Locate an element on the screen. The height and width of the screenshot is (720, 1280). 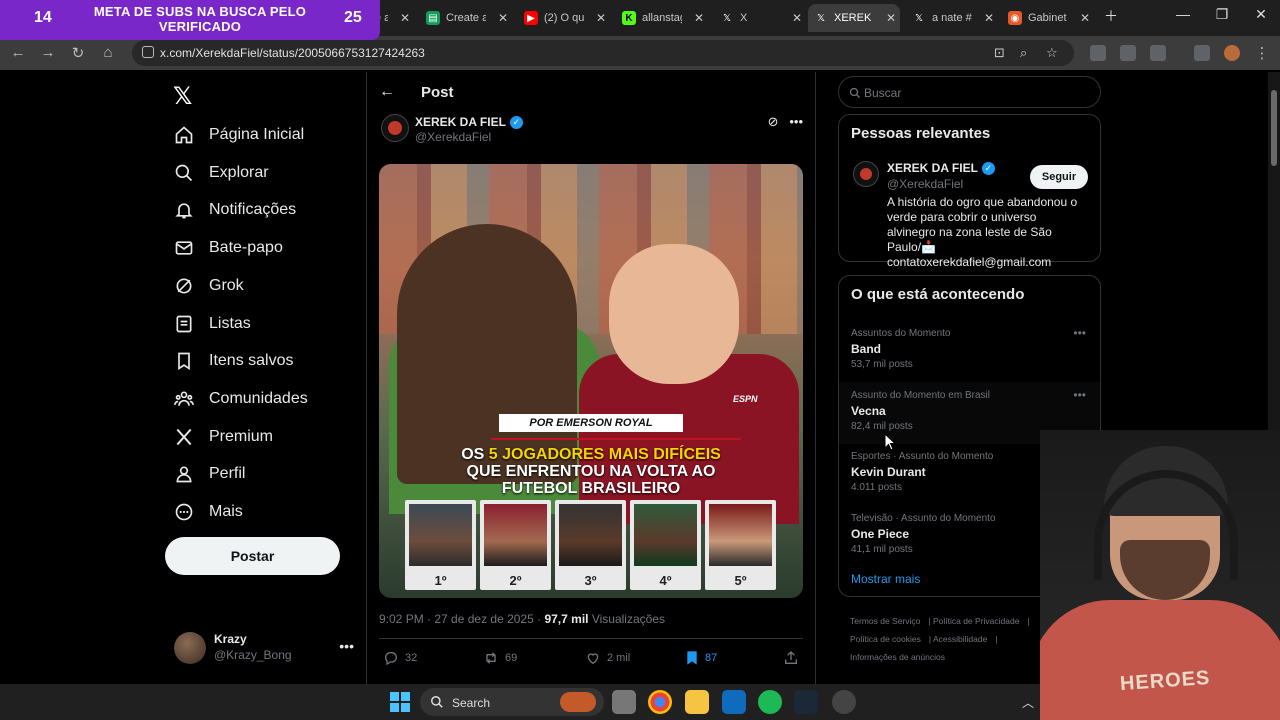
trend-item: Assuntos do Momento Band 53,7 mil posts ••• is located at coordinates (969, 351).